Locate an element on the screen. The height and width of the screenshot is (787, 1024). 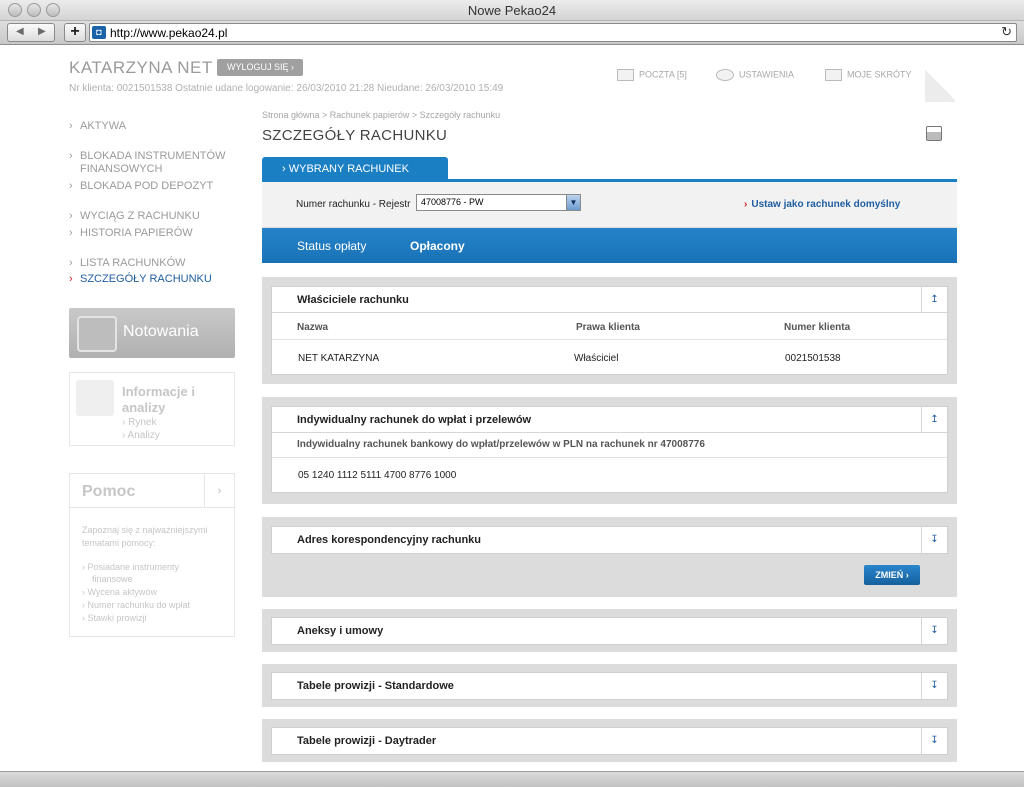
info-analysis-box: Informacje i analizy › Rynek › Analizy is located at coordinates (152, 409).